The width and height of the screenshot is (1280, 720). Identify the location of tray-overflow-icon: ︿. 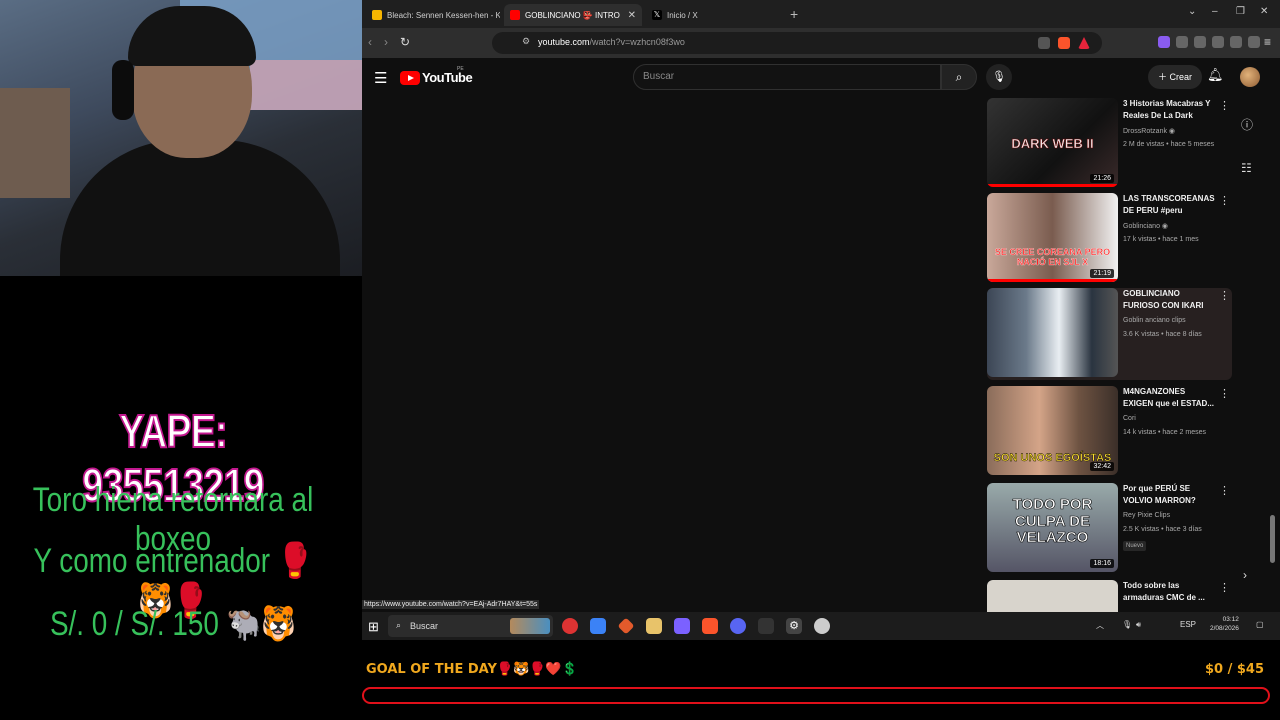
(1100, 625).